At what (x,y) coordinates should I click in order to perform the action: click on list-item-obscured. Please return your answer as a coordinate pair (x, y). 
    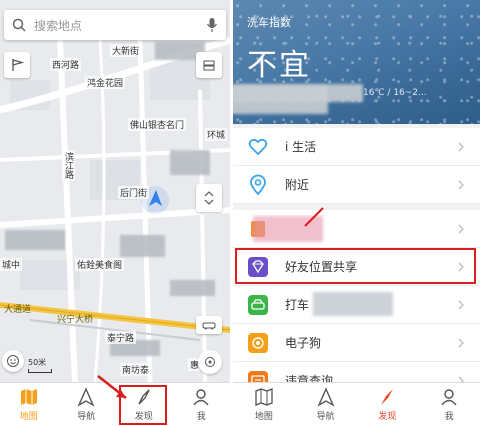
    Looking at the image, I should click on (356, 229).